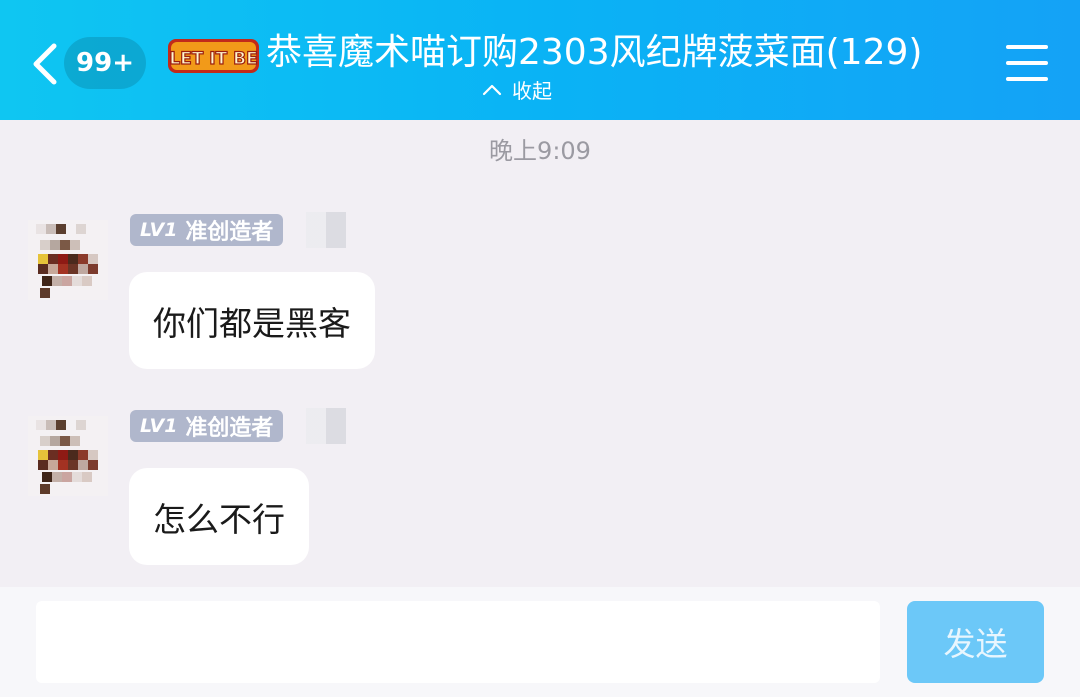 The width and height of the screenshot is (1080, 697). I want to click on menu-icon, so click(1027, 63).